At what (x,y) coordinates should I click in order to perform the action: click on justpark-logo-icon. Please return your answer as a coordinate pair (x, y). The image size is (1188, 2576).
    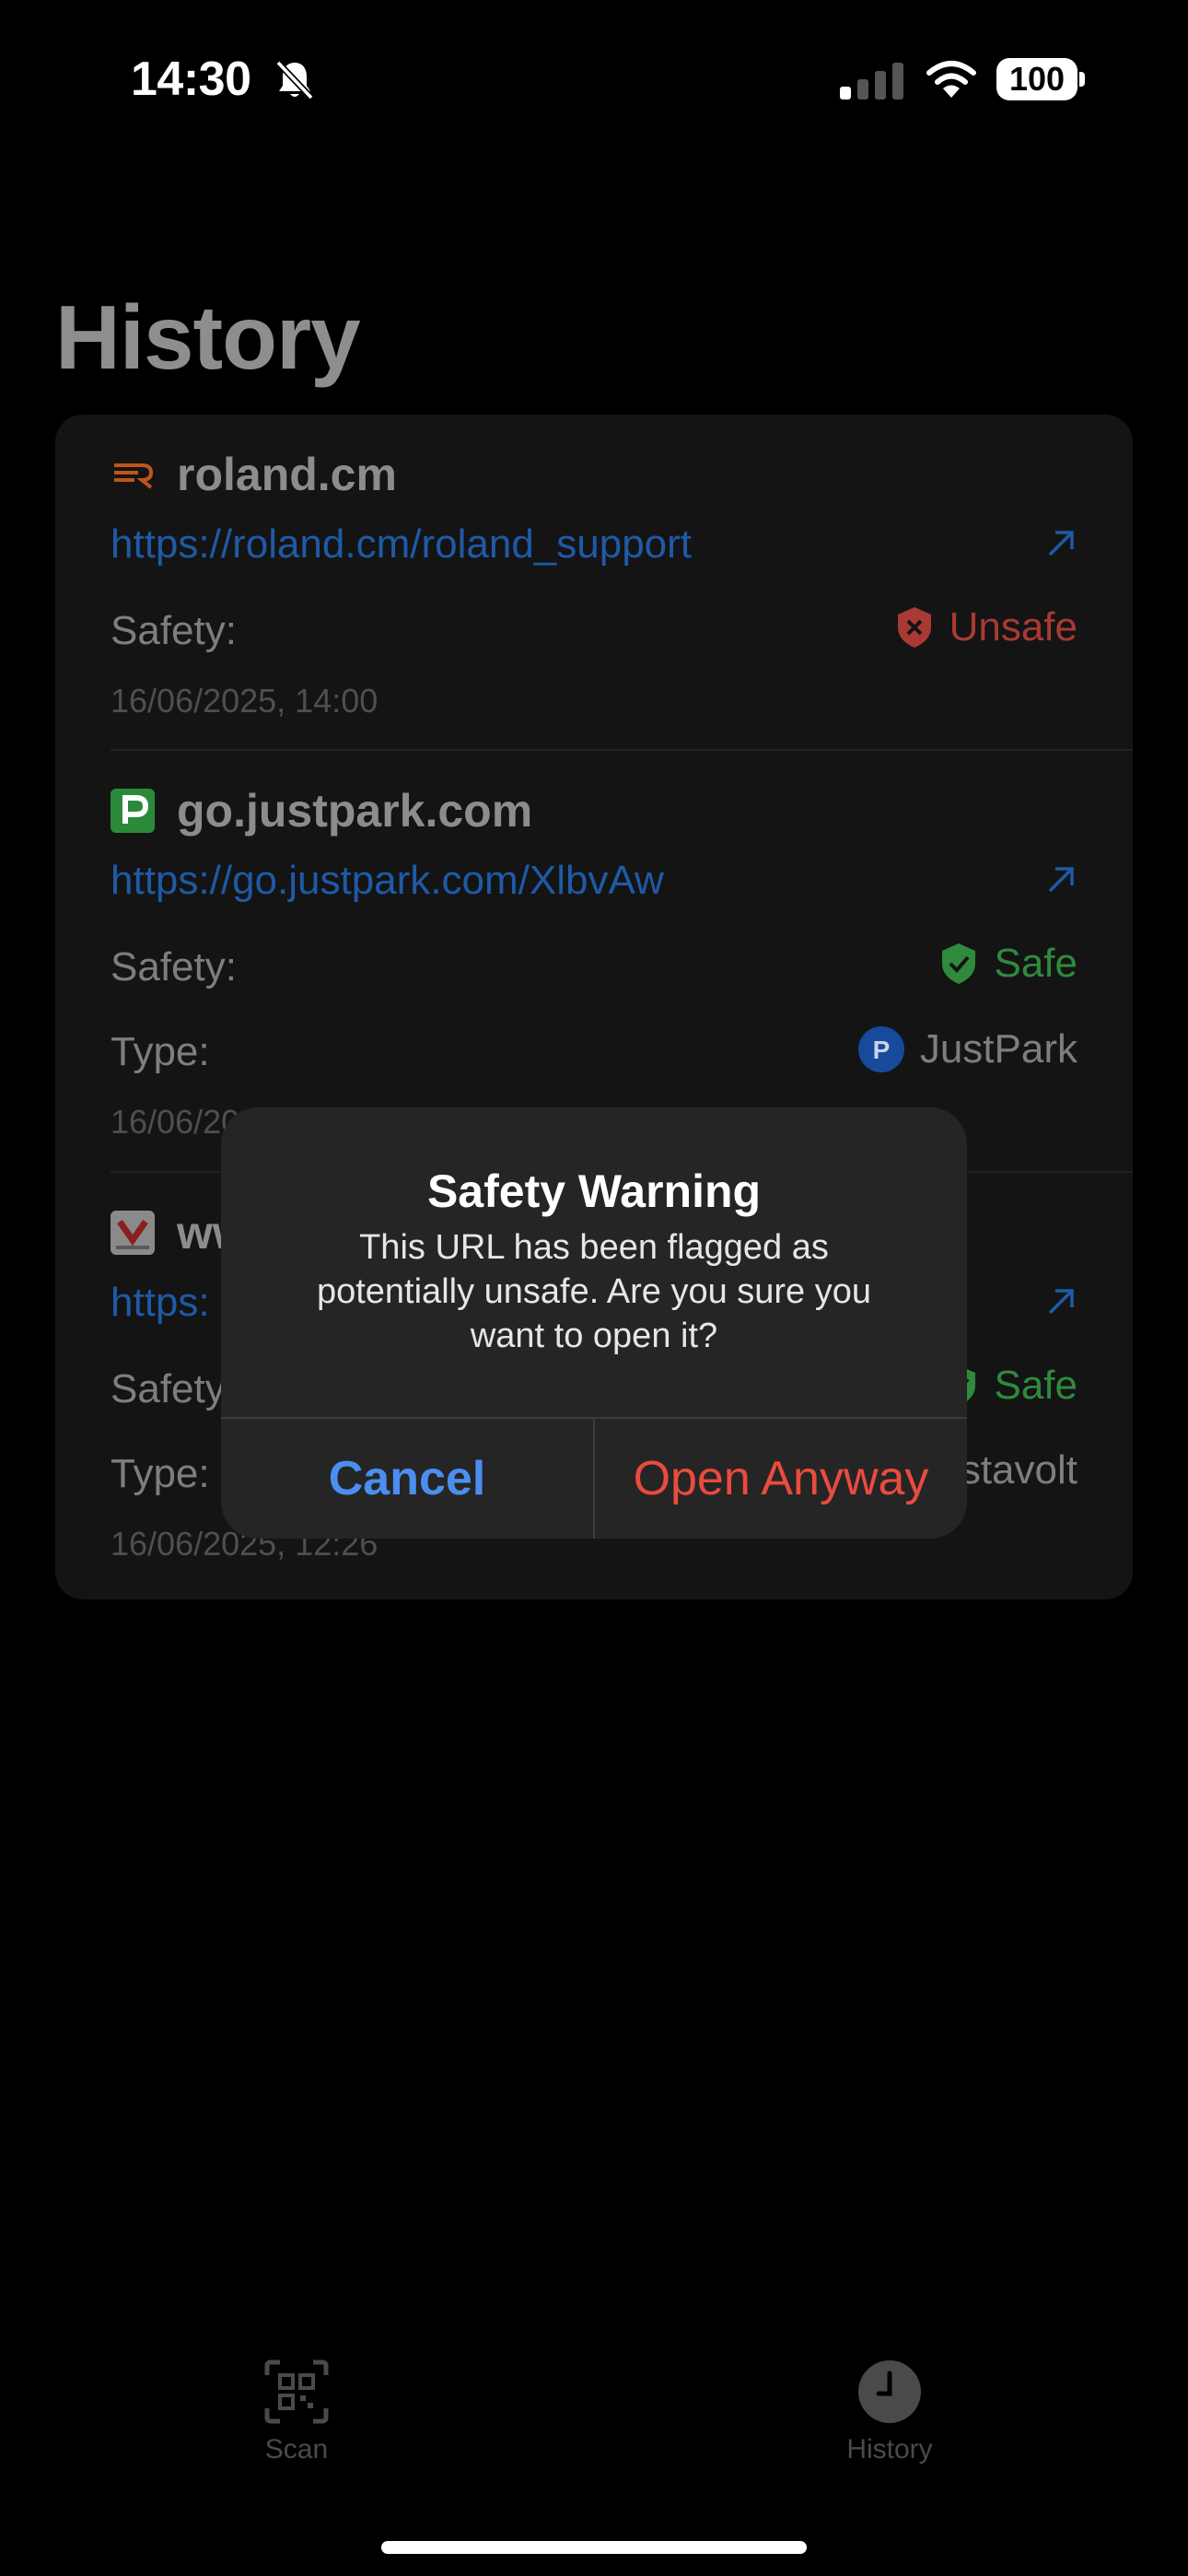
    Looking at the image, I should click on (133, 811).